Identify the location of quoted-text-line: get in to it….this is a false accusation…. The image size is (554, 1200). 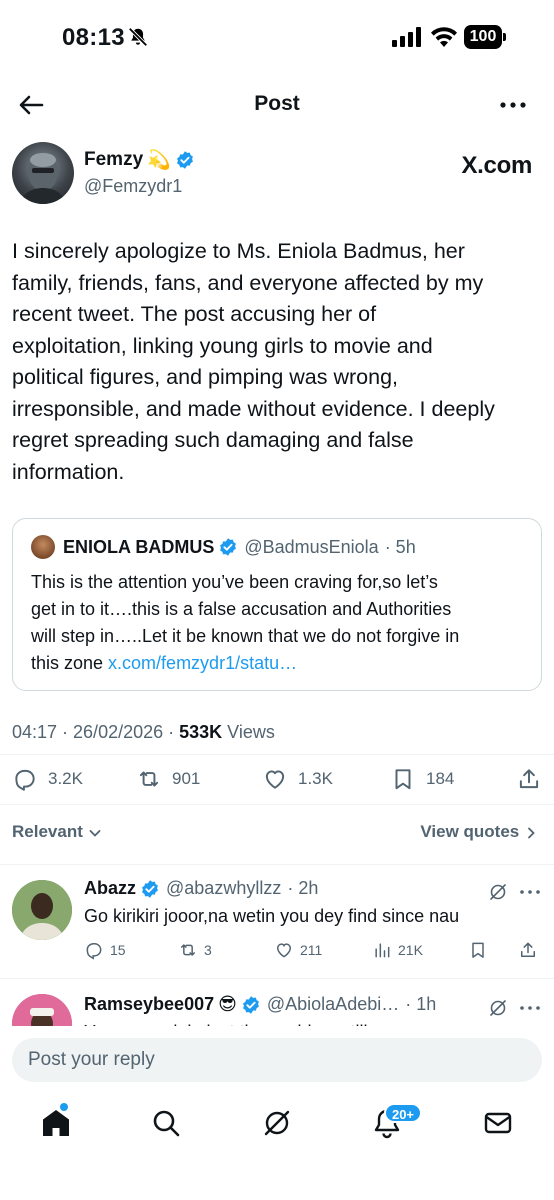
(241, 609).